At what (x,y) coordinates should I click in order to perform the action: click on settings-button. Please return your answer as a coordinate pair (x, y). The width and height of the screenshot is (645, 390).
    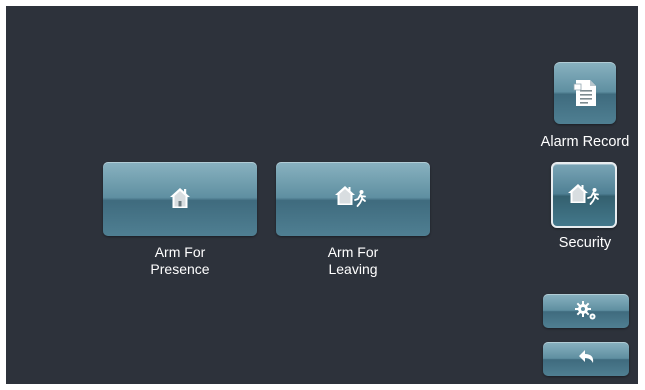
    Looking at the image, I should click on (586, 311).